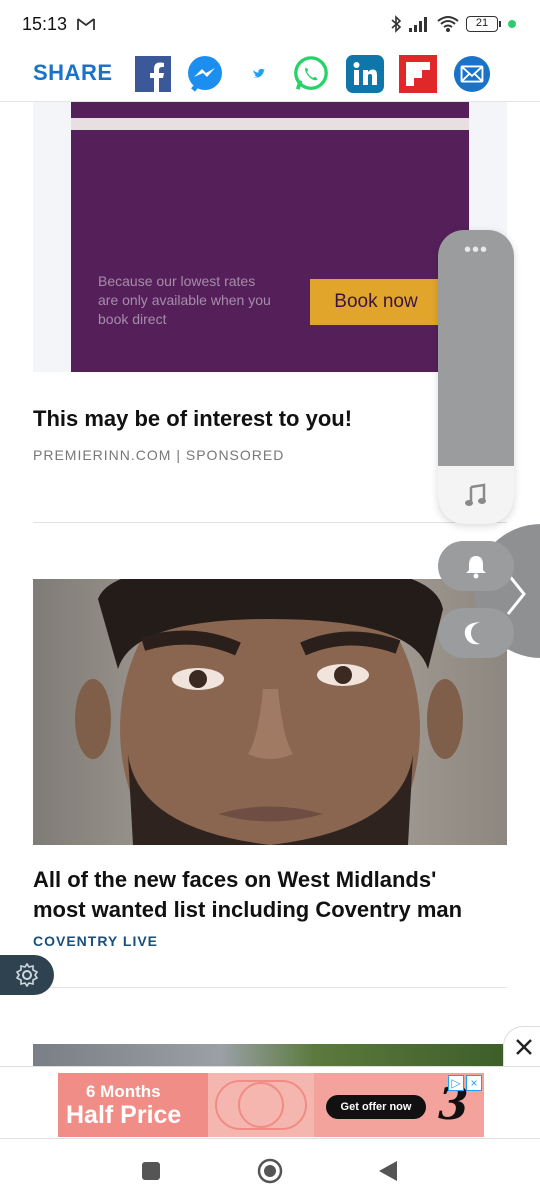 This screenshot has width=540, height=1200. What do you see at coordinates (396, 24) in the screenshot?
I see `bluetooth-icon` at bounding box center [396, 24].